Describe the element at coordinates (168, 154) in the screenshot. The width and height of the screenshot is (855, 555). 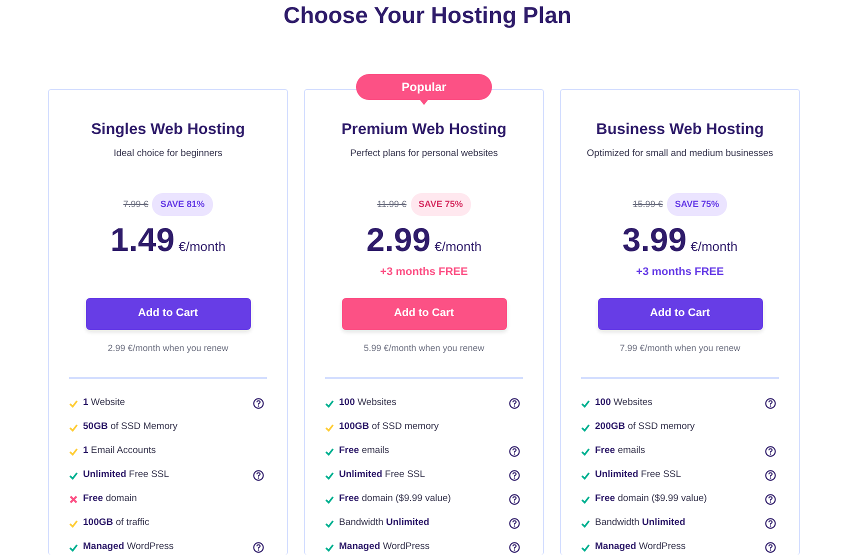
I see `plan-subtitle: Ideal choice for beginners` at that location.